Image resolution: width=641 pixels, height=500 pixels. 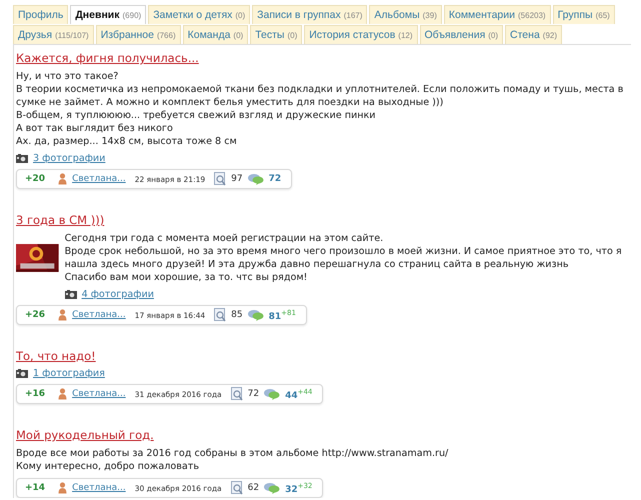 What do you see at coordinates (343, 258) in the screenshot?
I see `post-text: Сегодня три года с момента моей регистрации на этом сайте. Вроде срок небольшой, но за это время много чего произошло в моей жизни. И самое приятное это то, что я нашла здесь много друзей! И эта дружба давно перешагнула со страниц сайта в реальную жизнь Спасибо вам мои хорошие, за то. чтс вы рядом!` at bounding box center [343, 258].